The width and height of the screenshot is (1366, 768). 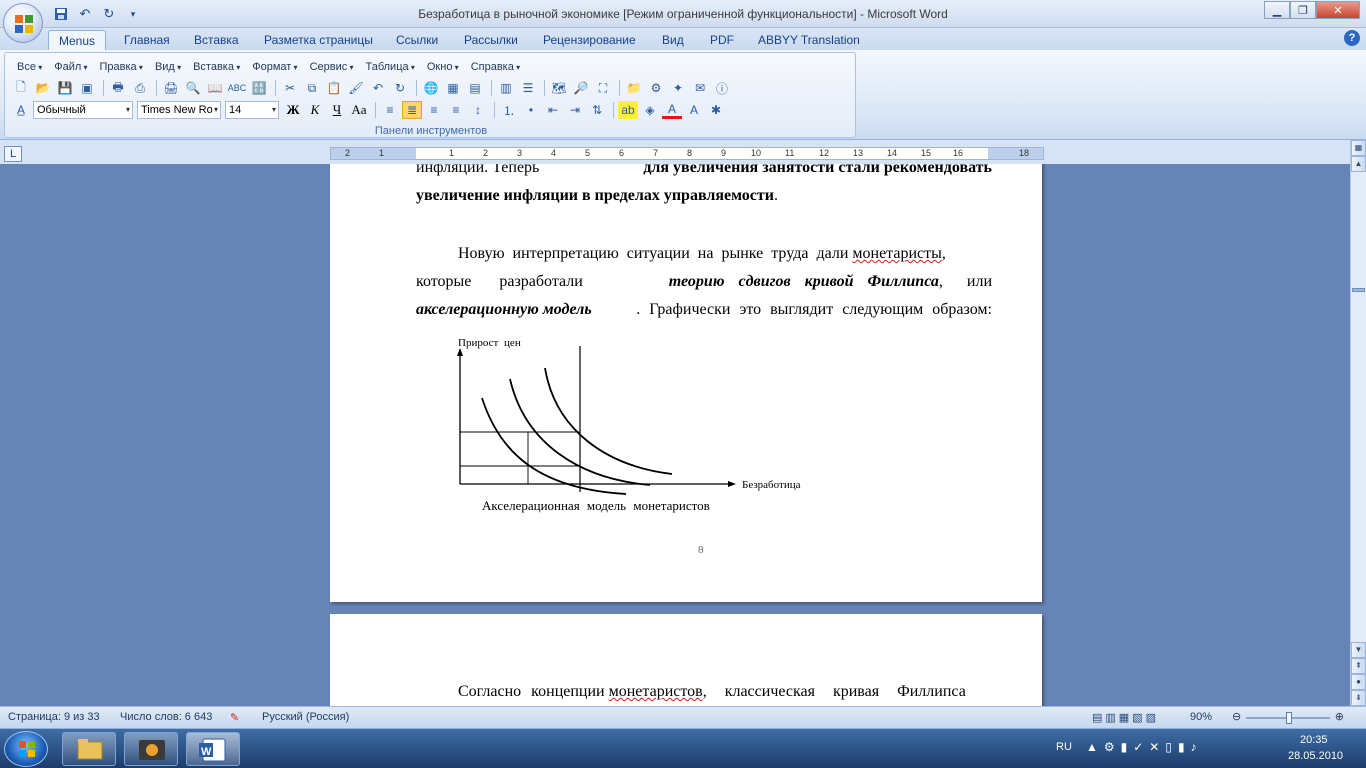 I want to click on shading-icon: ◈, so click(x=650, y=110).